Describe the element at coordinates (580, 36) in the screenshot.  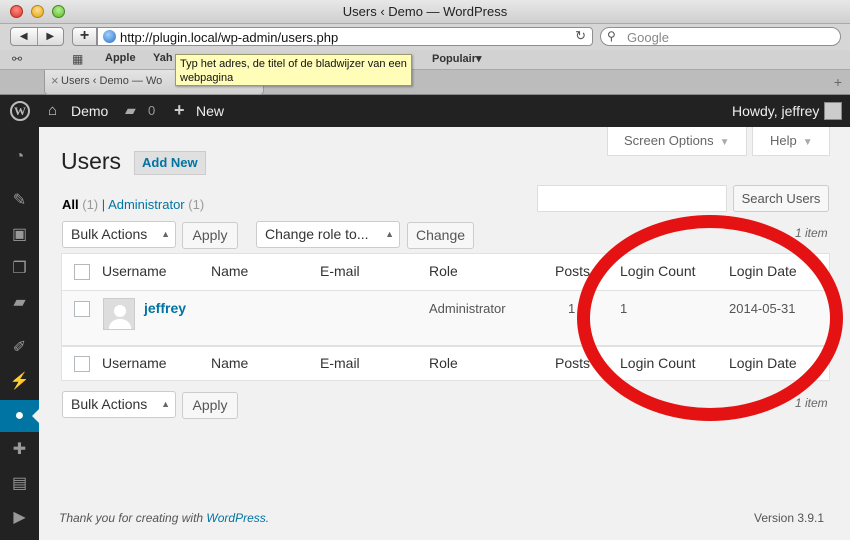
I see `reload-icon: ↻` at that location.